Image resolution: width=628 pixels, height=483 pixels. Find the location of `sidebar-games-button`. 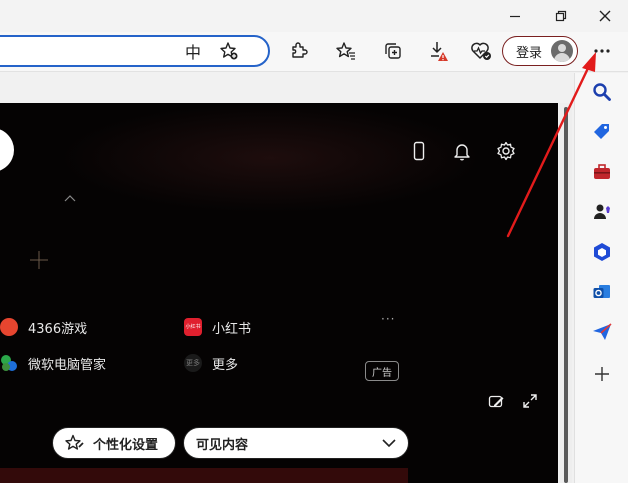

sidebar-games-button is located at coordinates (602, 212).